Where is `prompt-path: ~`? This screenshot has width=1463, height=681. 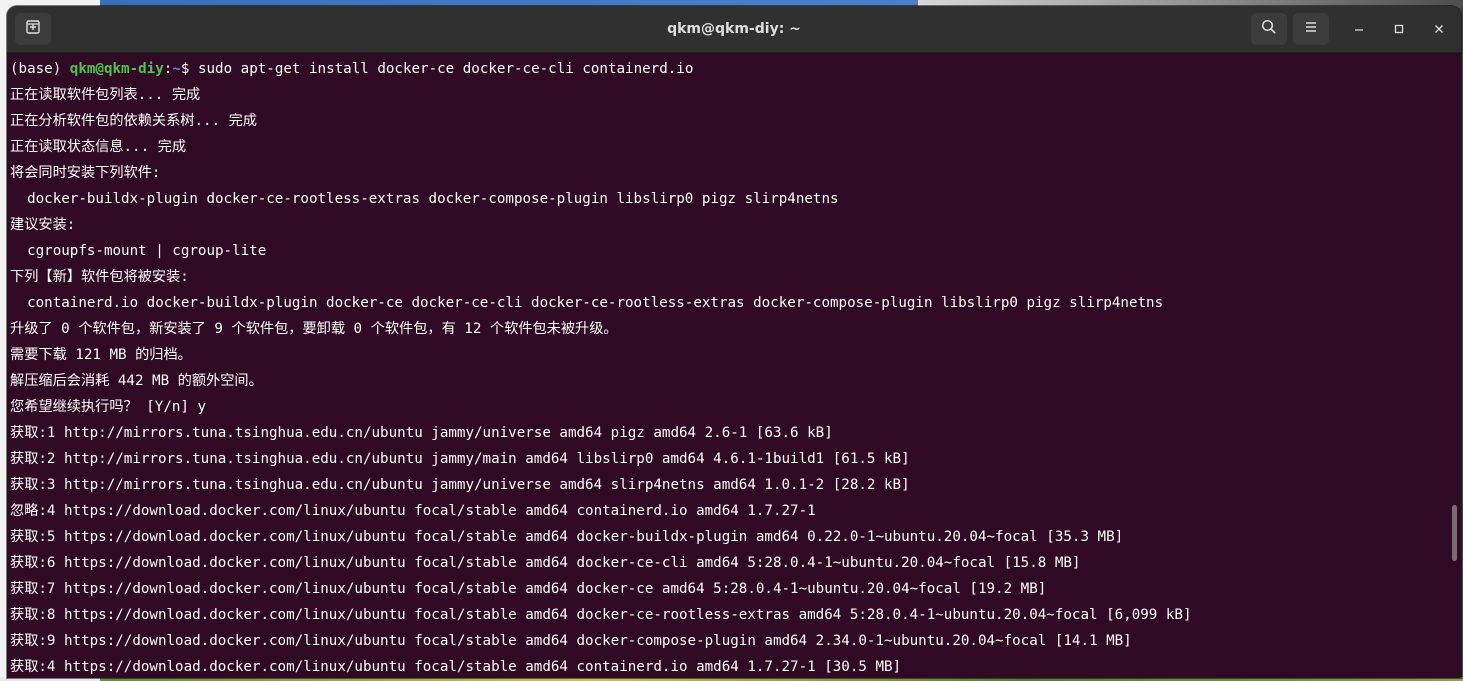
prompt-path: ~ is located at coordinates (176, 69).